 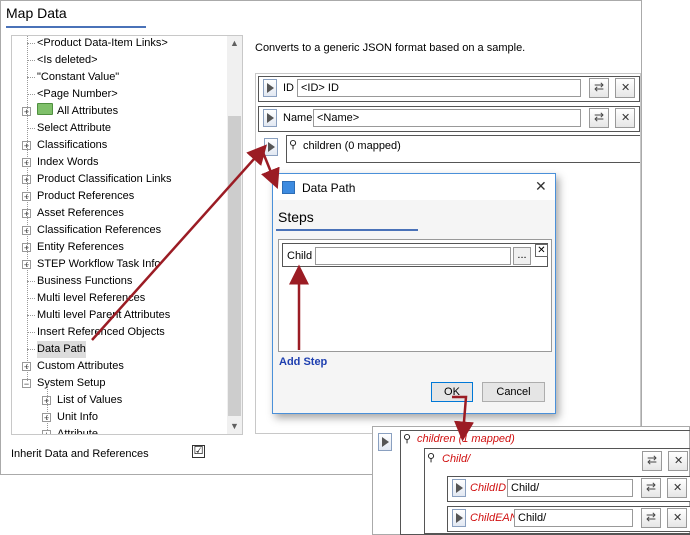 I want to click on steps-heading: Steps, so click(x=296, y=217).